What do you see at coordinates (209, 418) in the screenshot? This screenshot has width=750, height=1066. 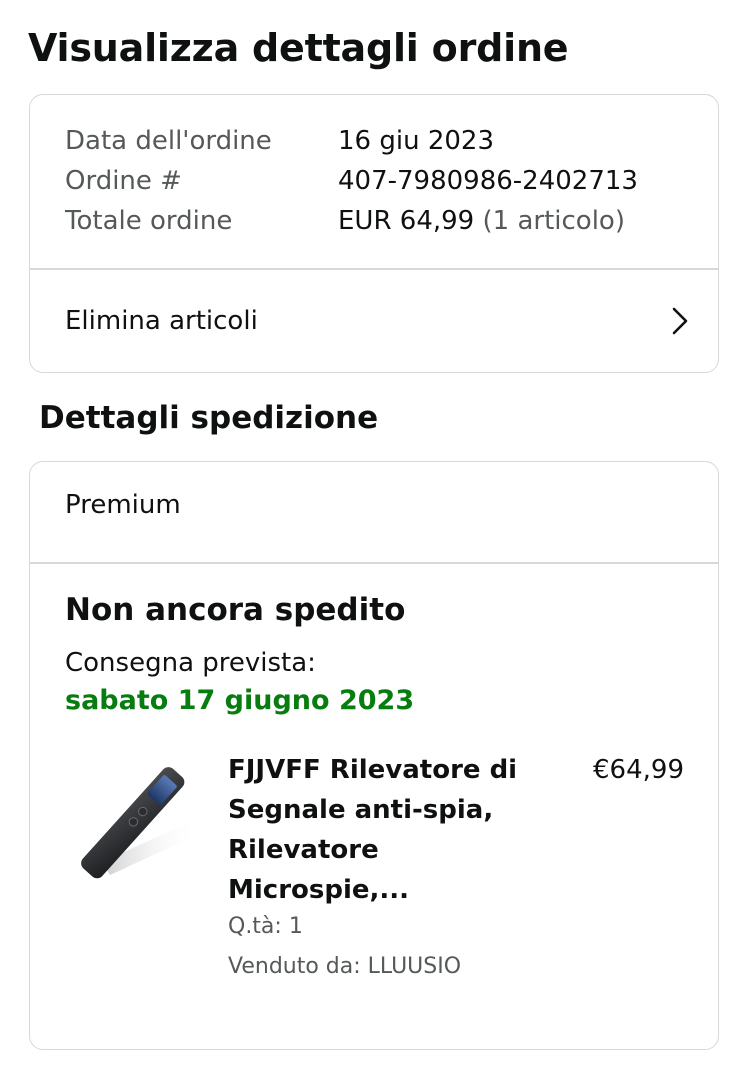 I see `shipping-details-heading: Dettagli spedizione` at bounding box center [209, 418].